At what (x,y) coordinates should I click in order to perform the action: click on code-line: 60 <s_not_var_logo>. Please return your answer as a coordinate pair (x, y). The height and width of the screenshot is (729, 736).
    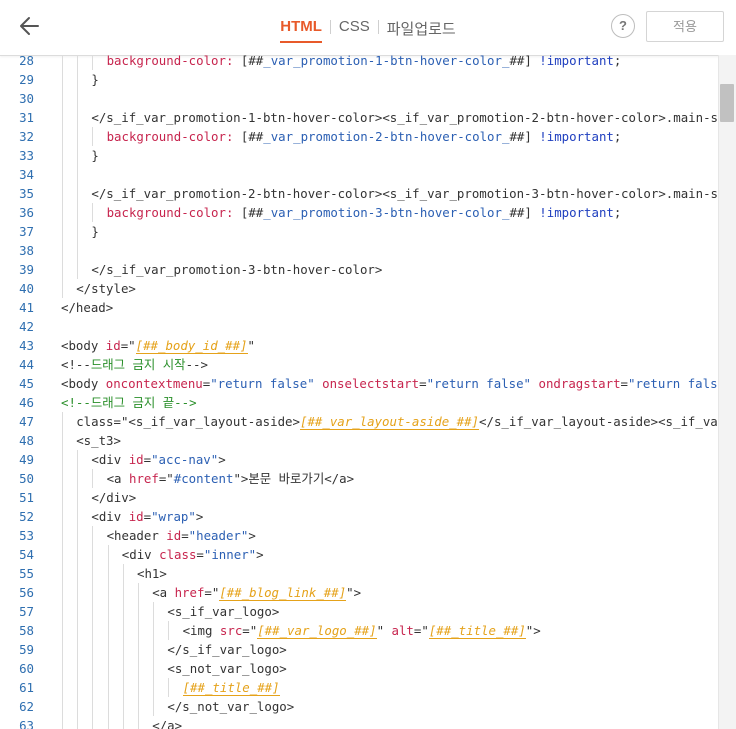
    Looking at the image, I should click on (359, 668).